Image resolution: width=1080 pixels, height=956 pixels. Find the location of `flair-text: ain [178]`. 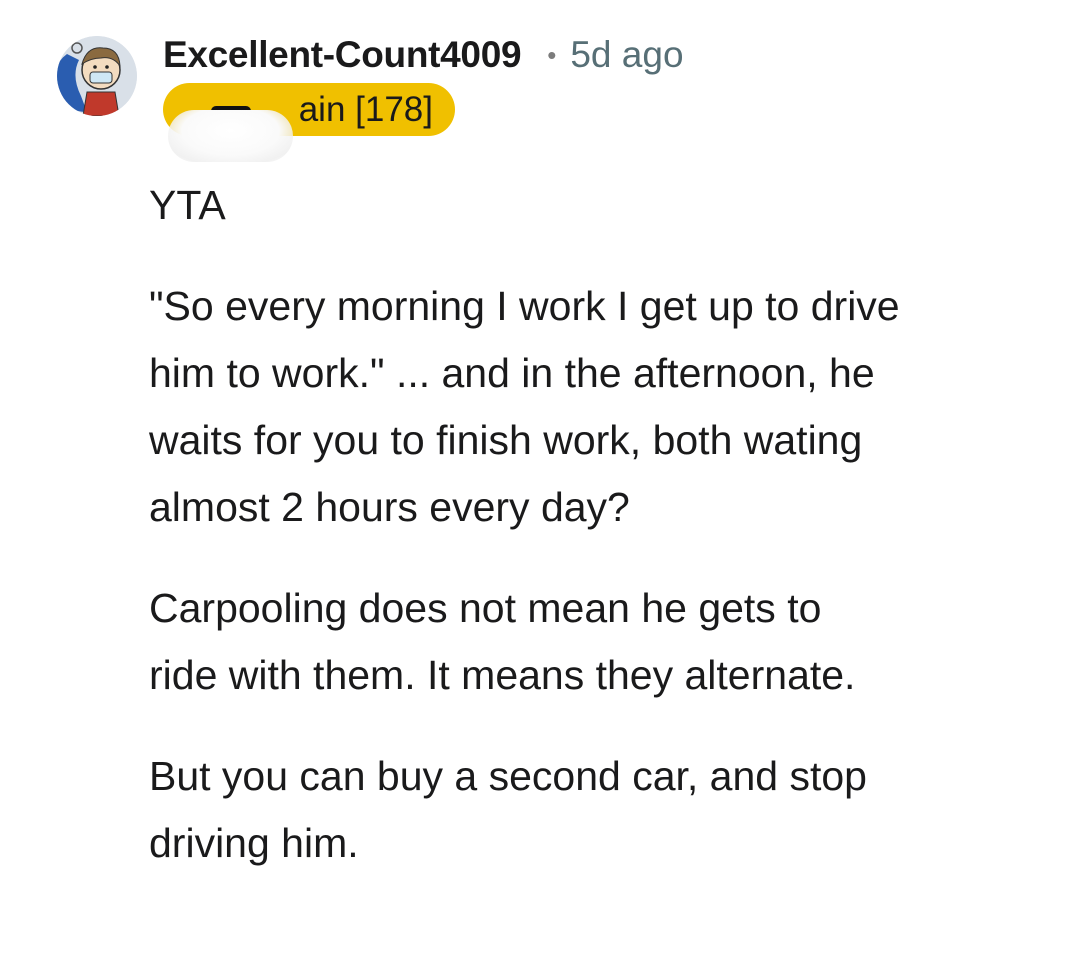

flair-text: ain [178] is located at coordinates (365, 109).